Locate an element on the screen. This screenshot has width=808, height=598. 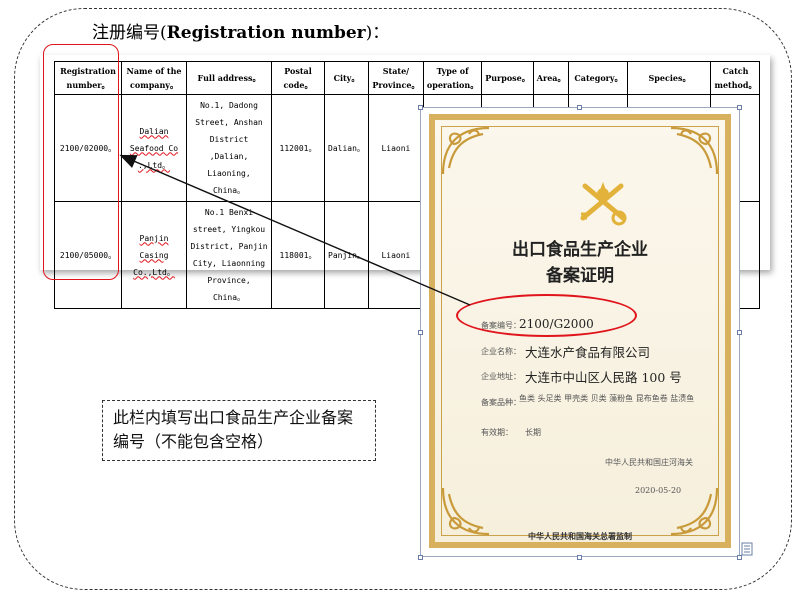
certificate-title: 出口食品生产企业 备案证明 is located at coordinates (580, 263).